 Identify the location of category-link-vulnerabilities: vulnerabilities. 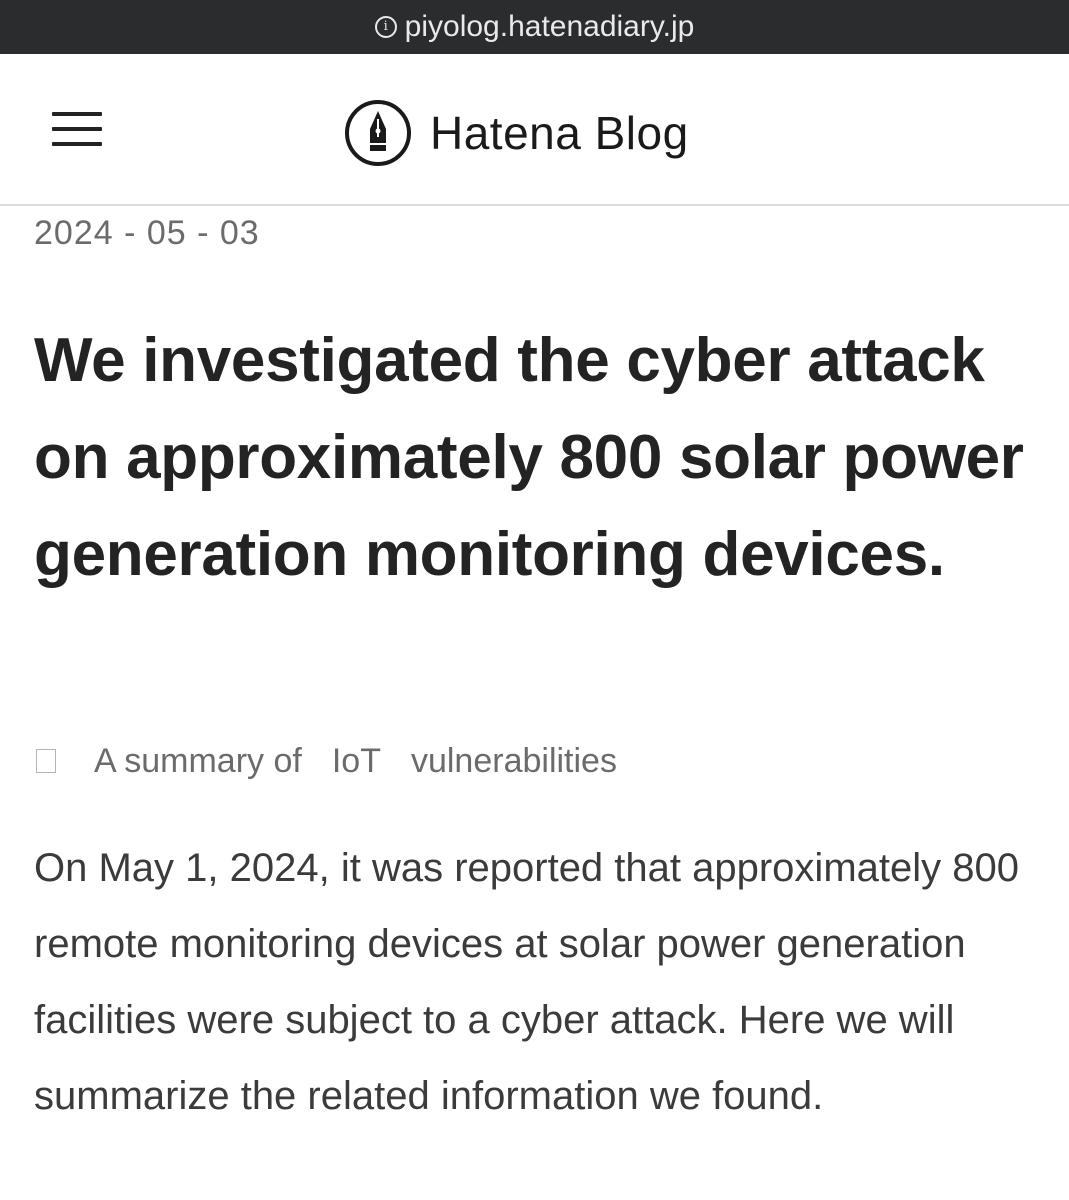
(514, 761).